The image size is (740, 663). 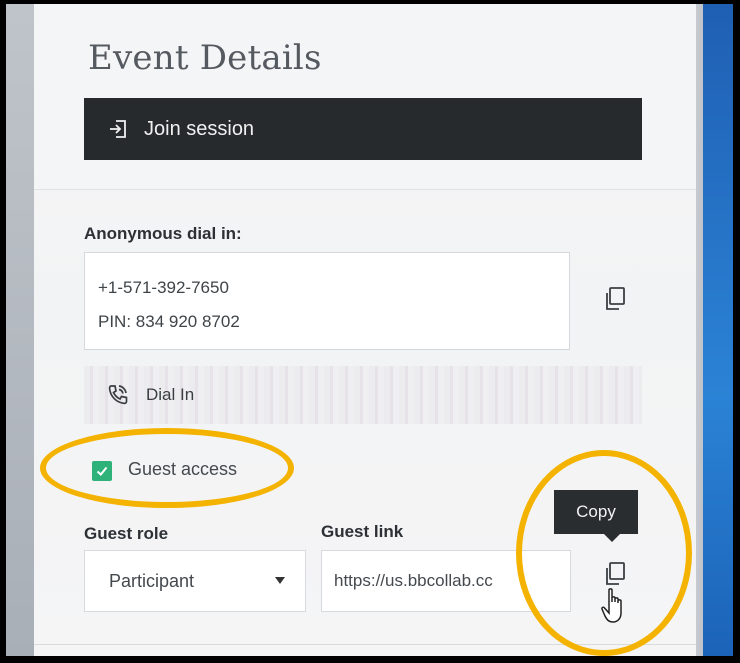 What do you see at coordinates (170, 394) in the screenshot?
I see `dial-in-label: Dial In` at bounding box center [170, 394].